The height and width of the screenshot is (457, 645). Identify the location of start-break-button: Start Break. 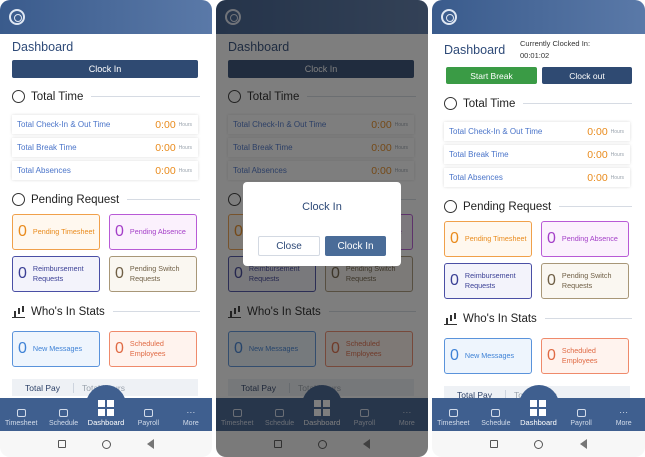
(491, 75).